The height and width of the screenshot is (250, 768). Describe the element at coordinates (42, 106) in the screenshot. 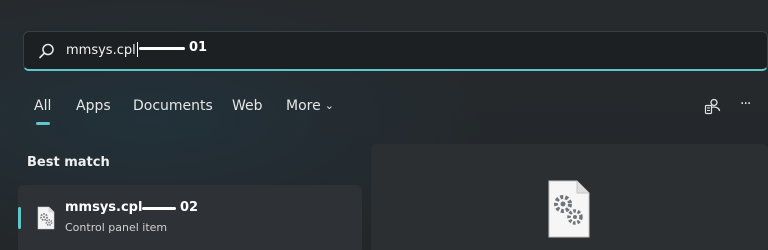

I see `tab-all: All` at that location.